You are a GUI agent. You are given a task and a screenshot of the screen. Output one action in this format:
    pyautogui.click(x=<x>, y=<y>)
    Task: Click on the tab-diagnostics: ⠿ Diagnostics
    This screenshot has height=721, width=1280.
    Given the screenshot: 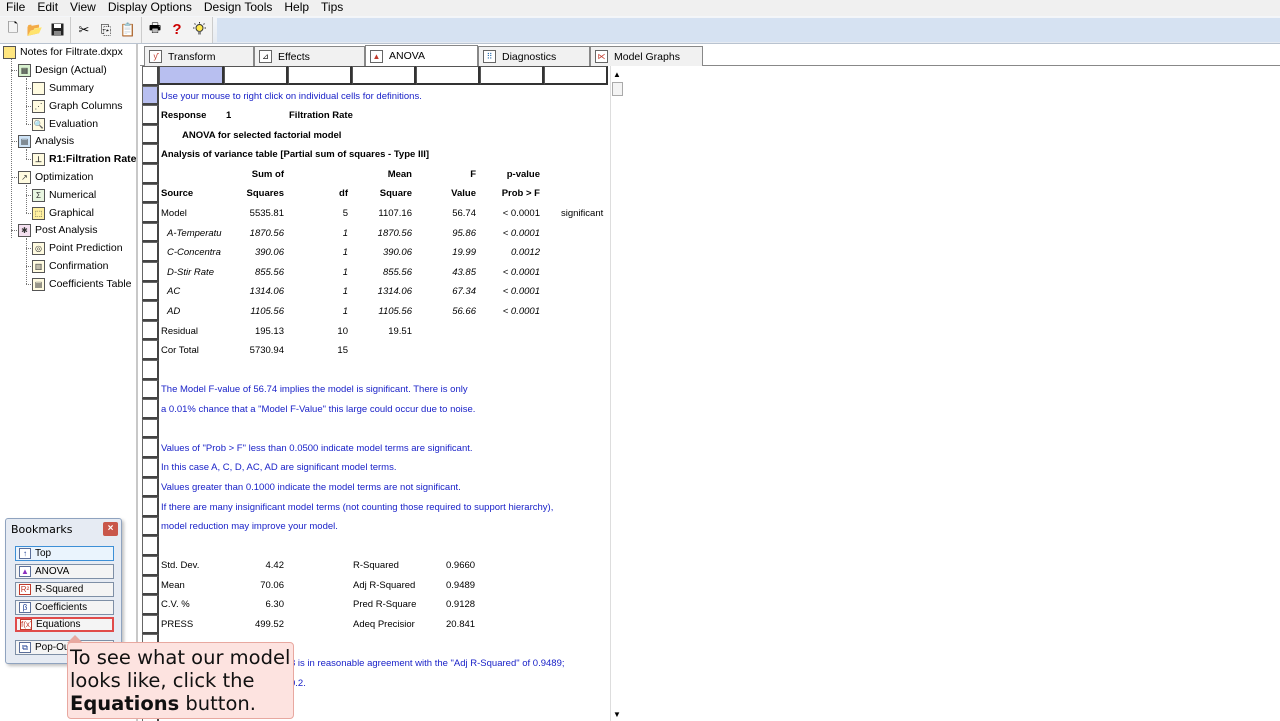 What is the action you would take?
    pyautogui.click(x=534, y=56)
    